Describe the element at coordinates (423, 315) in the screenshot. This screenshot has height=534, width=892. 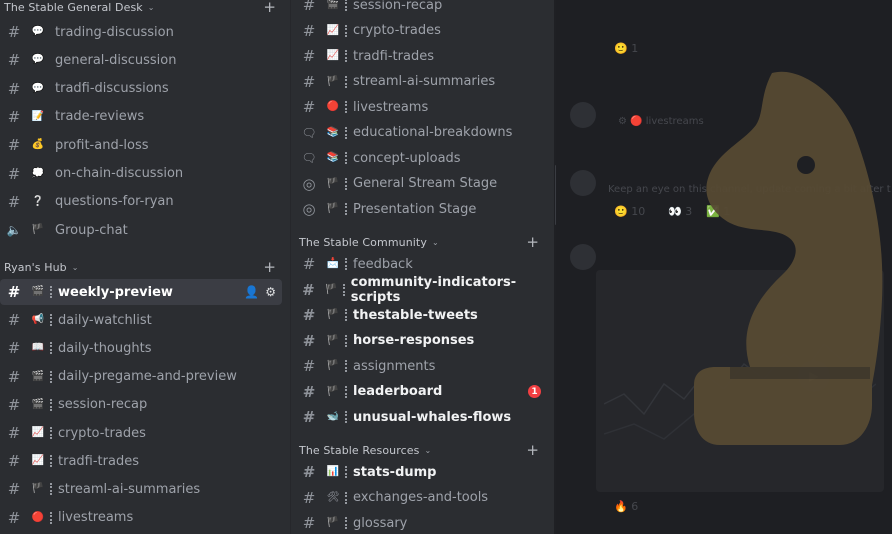
I see `channel-item-thestable-tweets: # 🏴 thestable-tweets` at that location.